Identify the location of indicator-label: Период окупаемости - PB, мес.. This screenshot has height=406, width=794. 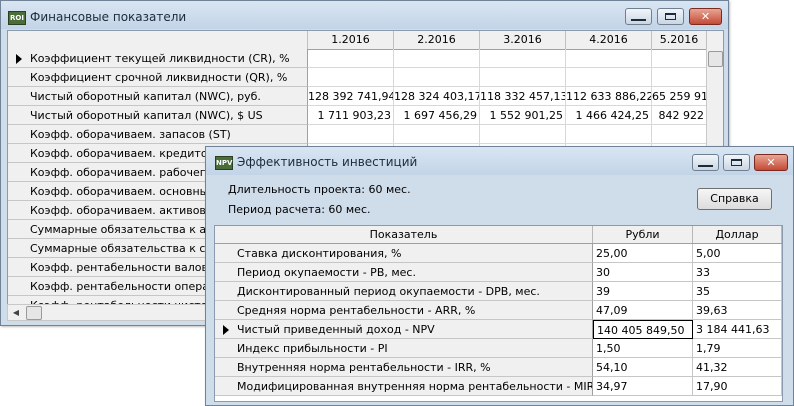
(404, 272).